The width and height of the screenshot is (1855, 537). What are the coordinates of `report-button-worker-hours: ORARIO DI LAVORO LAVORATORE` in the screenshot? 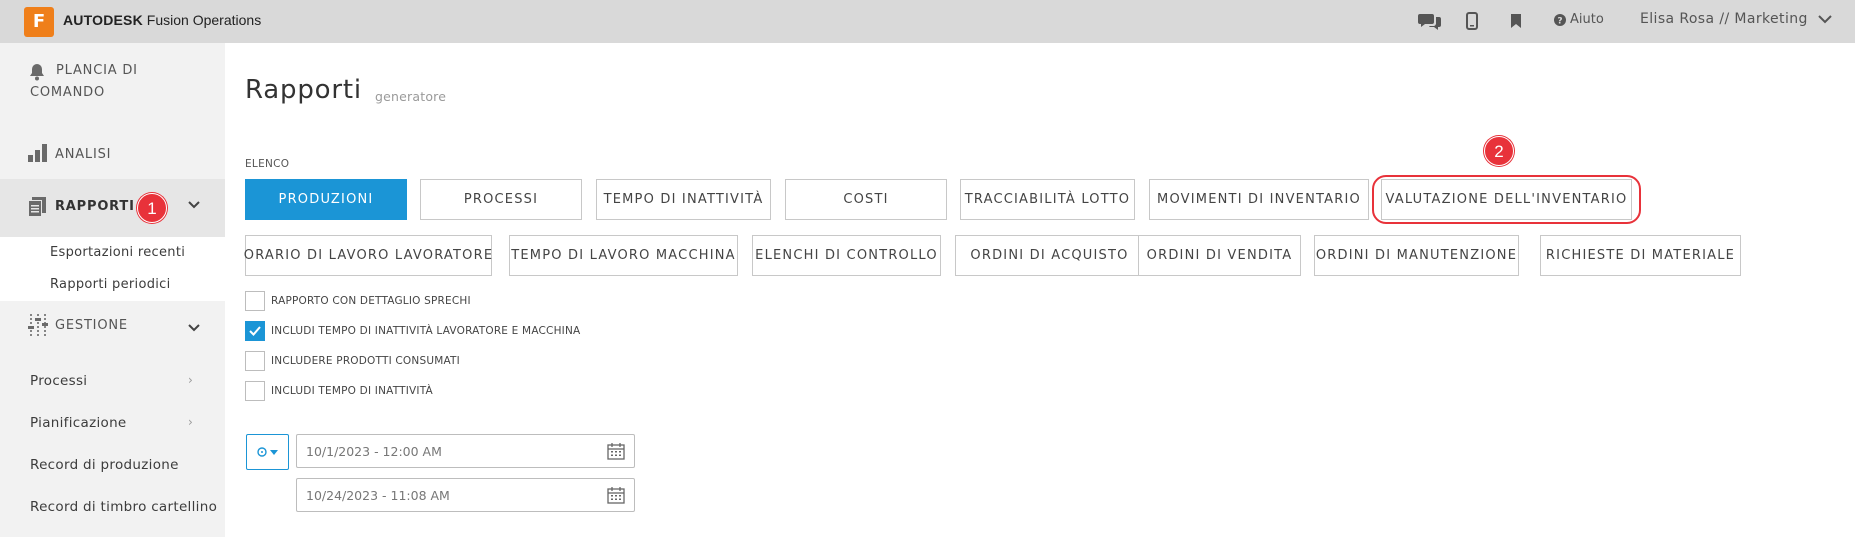 It's located at (368, 255).